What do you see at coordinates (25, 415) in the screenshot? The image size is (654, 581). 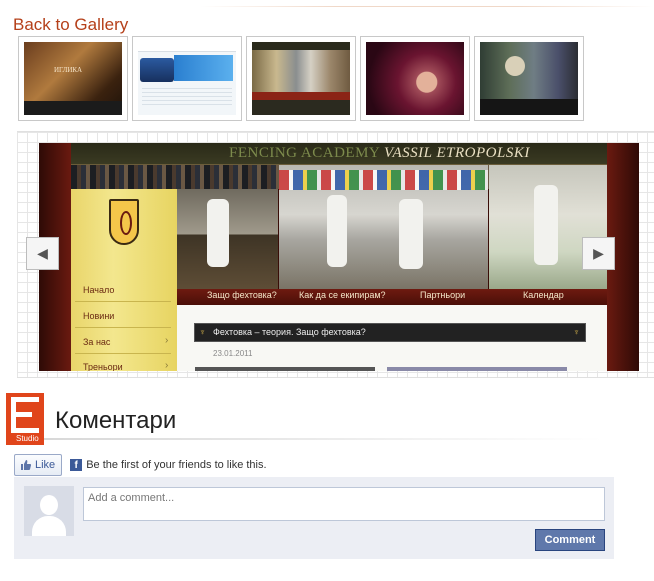 I see `logo-letter-icon` at bounding box center [25, 415].